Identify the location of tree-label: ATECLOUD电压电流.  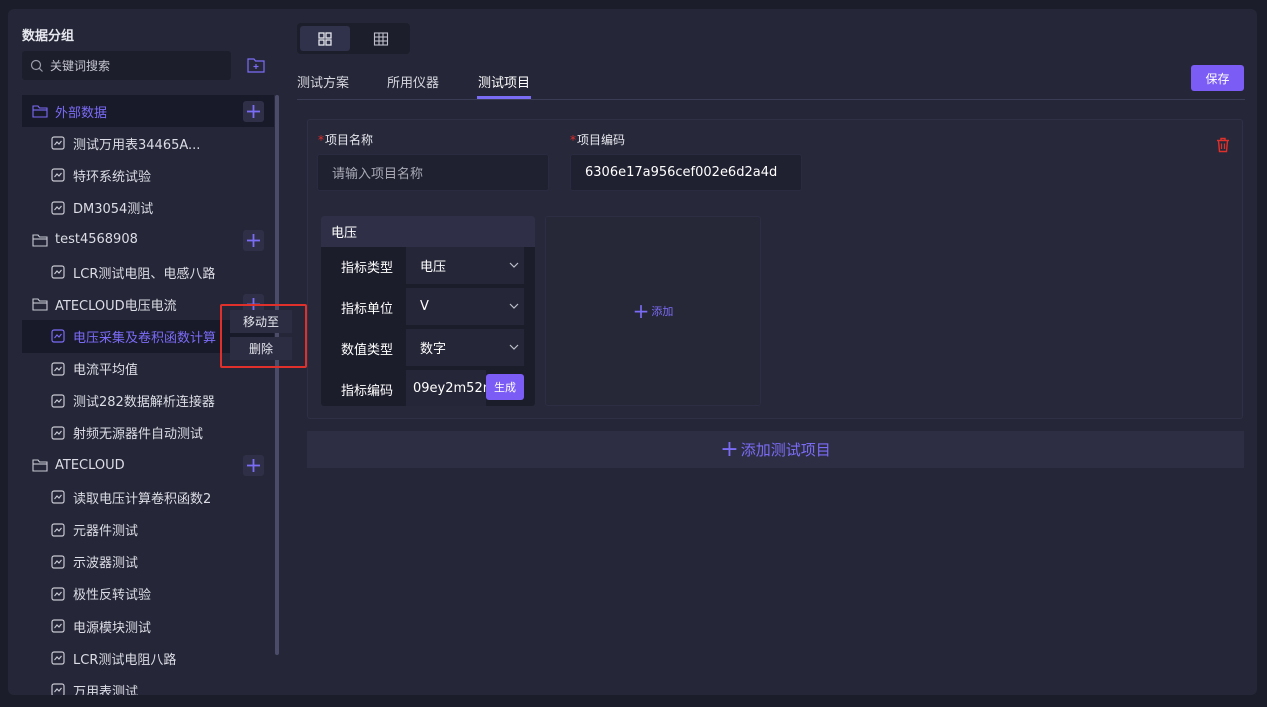
(116, 306).